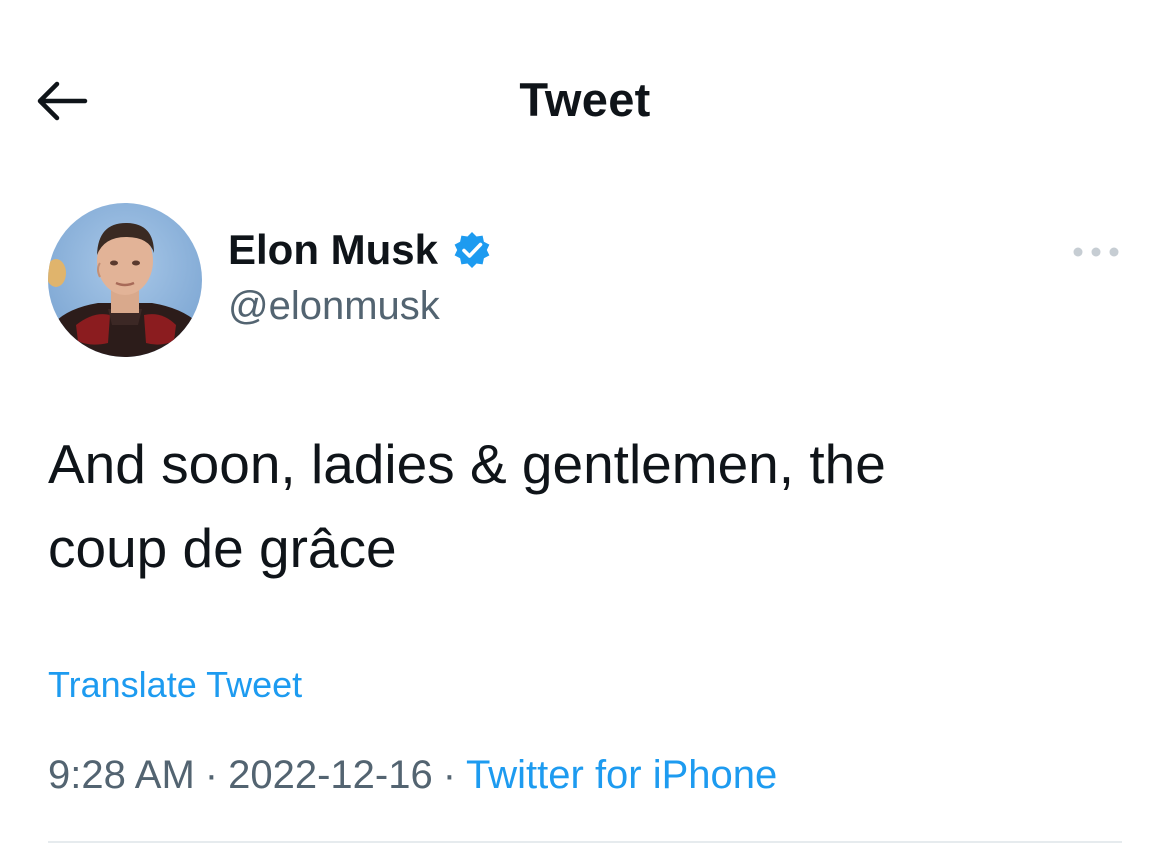 This screenshot has height=848, width=1170. I want to click on more-horizontal-icon, so click(1096, 252).